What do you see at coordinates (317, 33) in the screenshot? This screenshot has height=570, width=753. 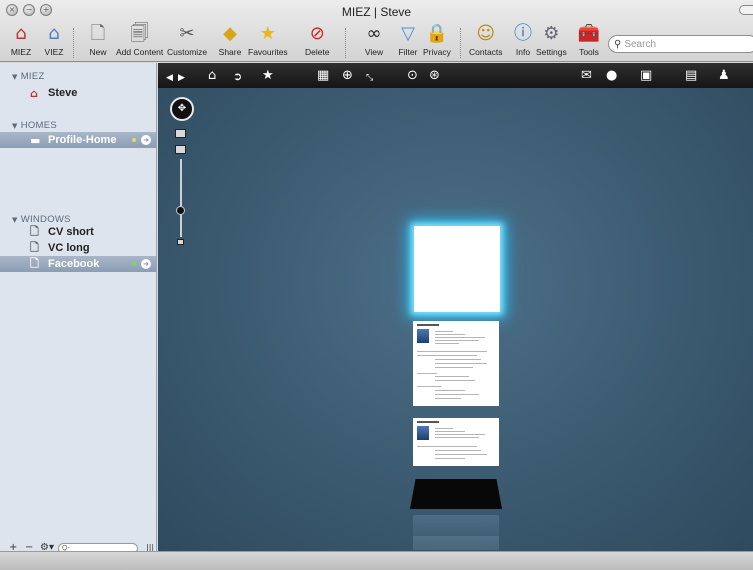 I see `delete-icon: ⊘` at bounding box center [317, 33].